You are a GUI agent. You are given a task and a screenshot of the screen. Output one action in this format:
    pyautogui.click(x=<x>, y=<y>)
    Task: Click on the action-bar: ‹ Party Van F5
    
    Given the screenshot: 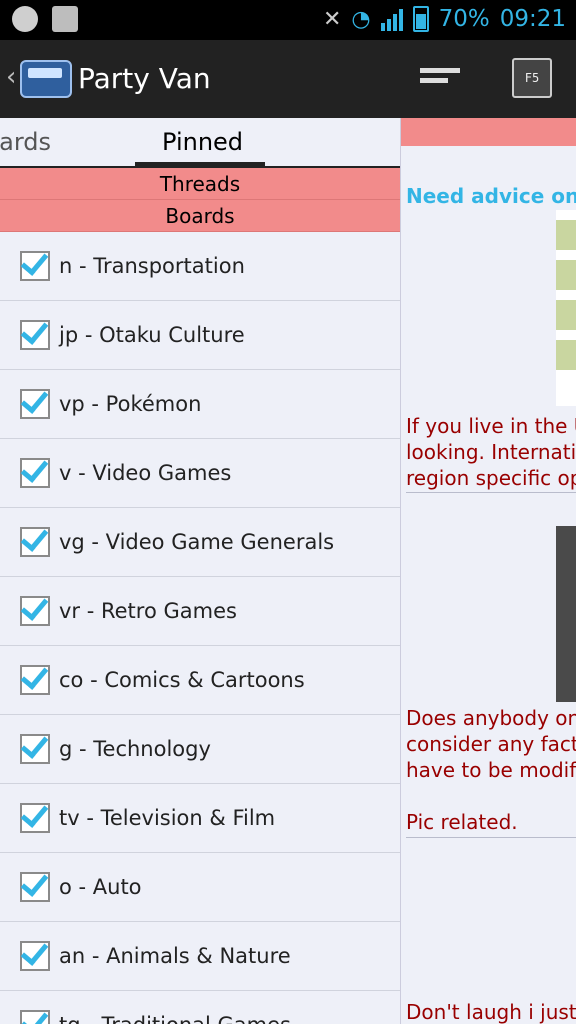 What is the action you would take?
    pyautogui.click(x=288, y=79)
    